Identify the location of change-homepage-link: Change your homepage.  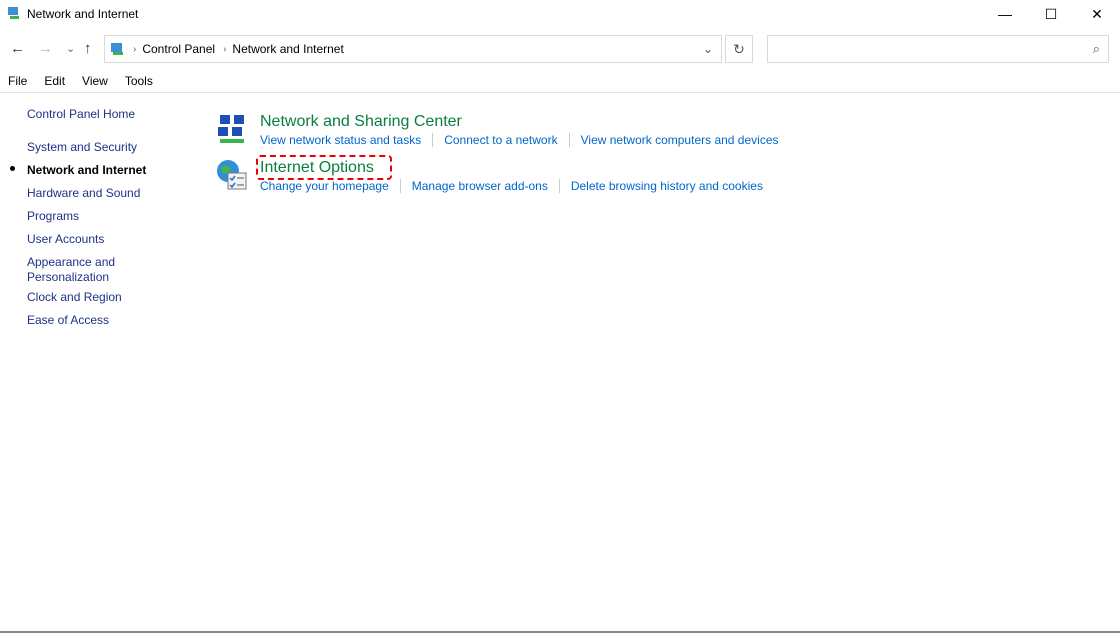
(324, 186).